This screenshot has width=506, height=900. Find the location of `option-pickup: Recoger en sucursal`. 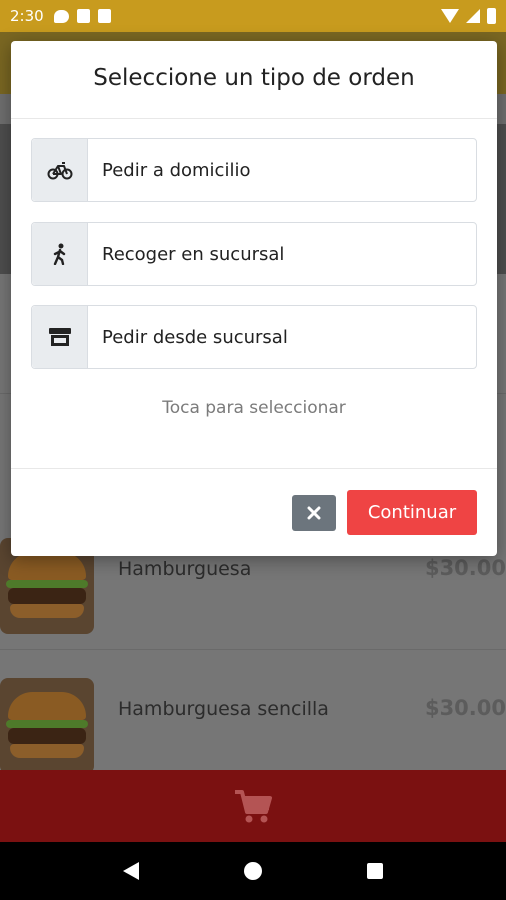

option-pickup: Recoger en sucursal is located at coordinates (254, 254).